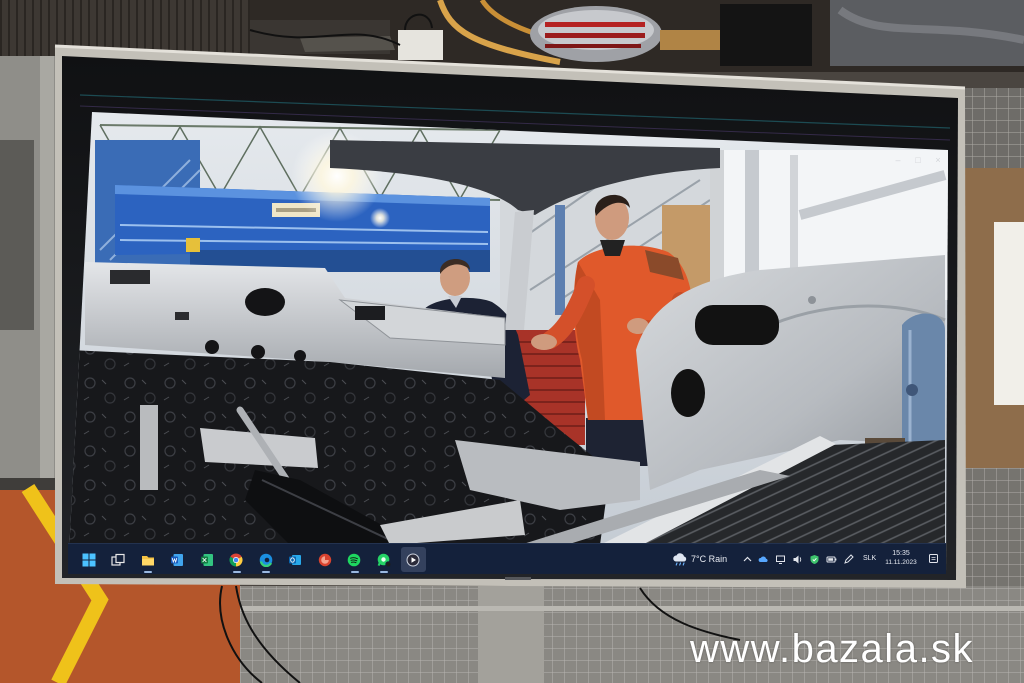 Image resolution: width=1024 pixels, height=683 pixels. Describe the element at coordinates (680, 559) in the screenshot. I see `rain-cloud-icon` at that location.